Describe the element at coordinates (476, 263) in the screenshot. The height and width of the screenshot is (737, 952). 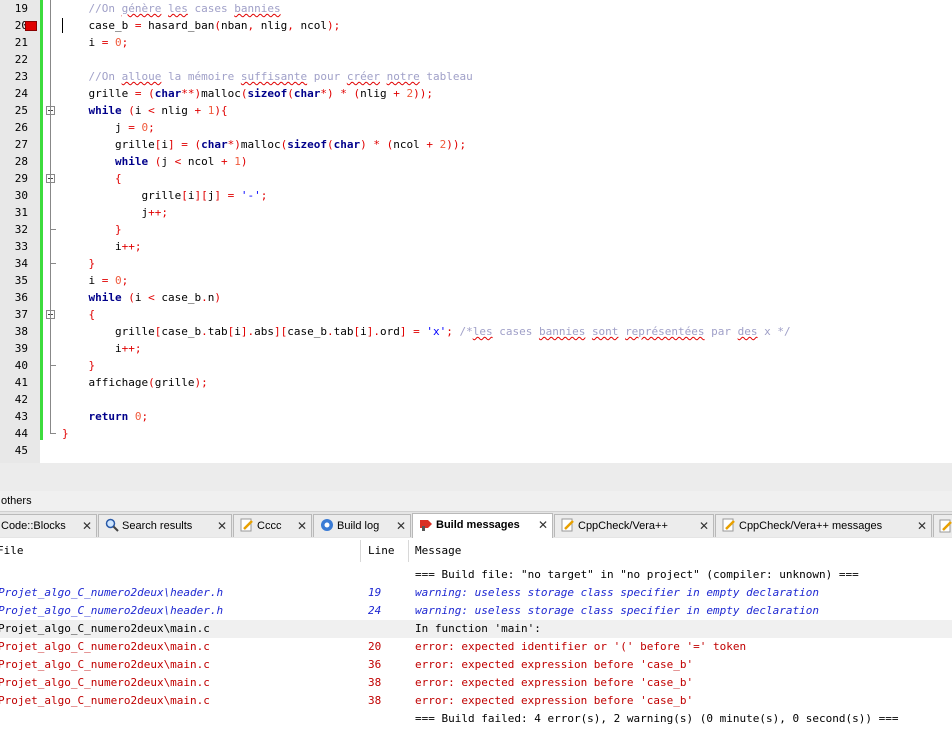
I see `code-line: 34 }` at that location.